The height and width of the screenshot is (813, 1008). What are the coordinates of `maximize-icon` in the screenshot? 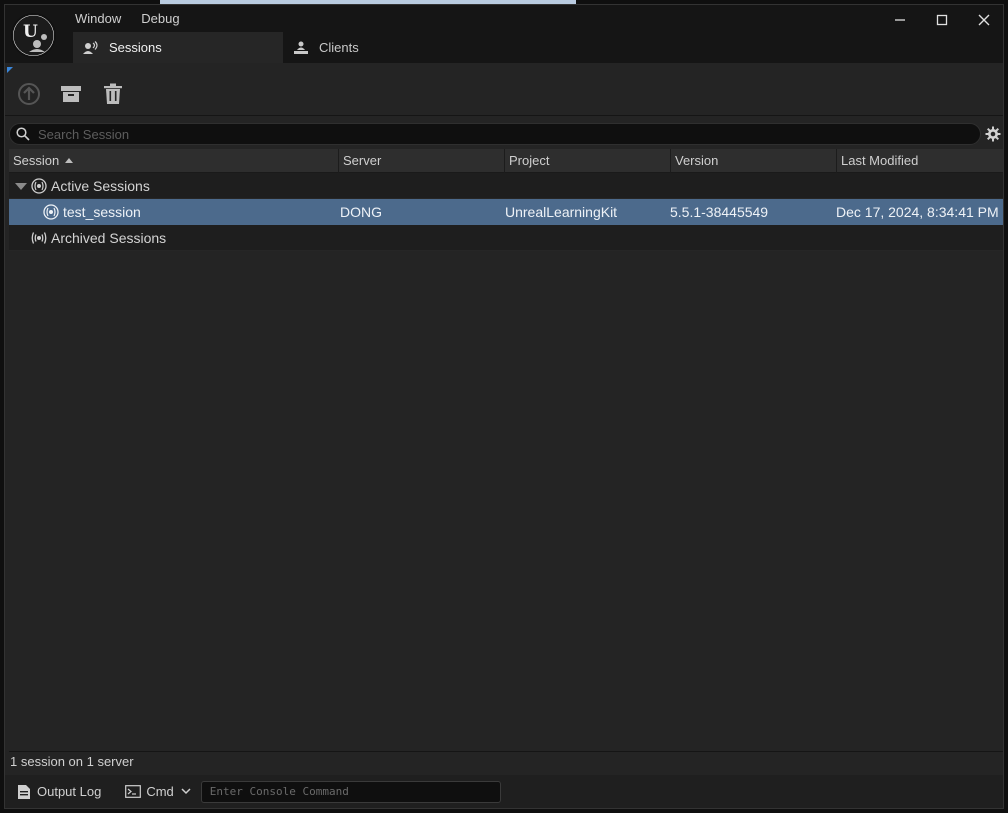 It's located at (942, 20).